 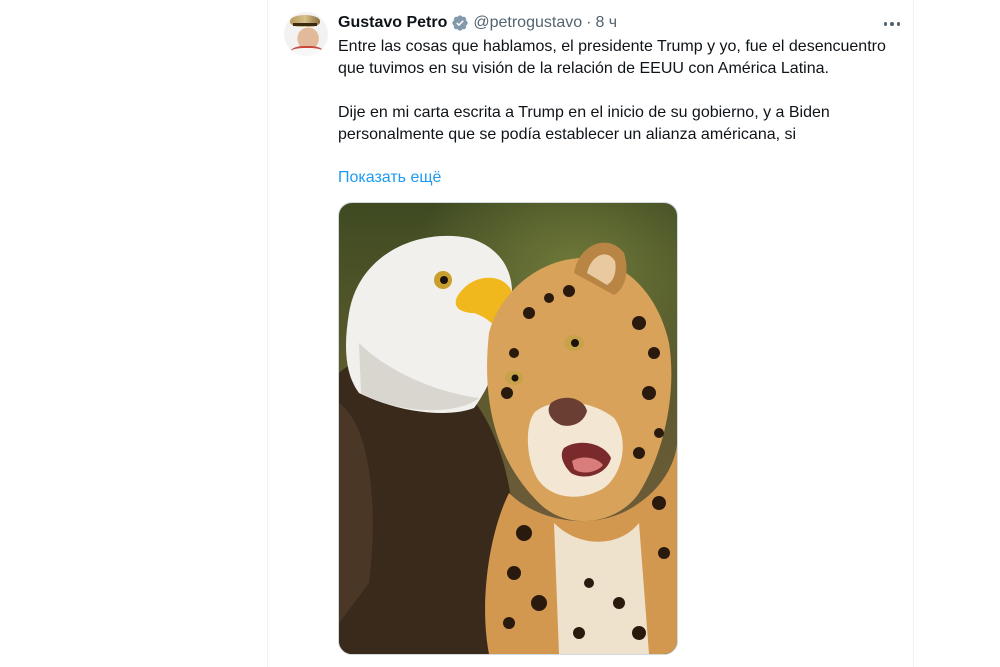 I want to click on avatar-shirt, so click(x=307, y=51).